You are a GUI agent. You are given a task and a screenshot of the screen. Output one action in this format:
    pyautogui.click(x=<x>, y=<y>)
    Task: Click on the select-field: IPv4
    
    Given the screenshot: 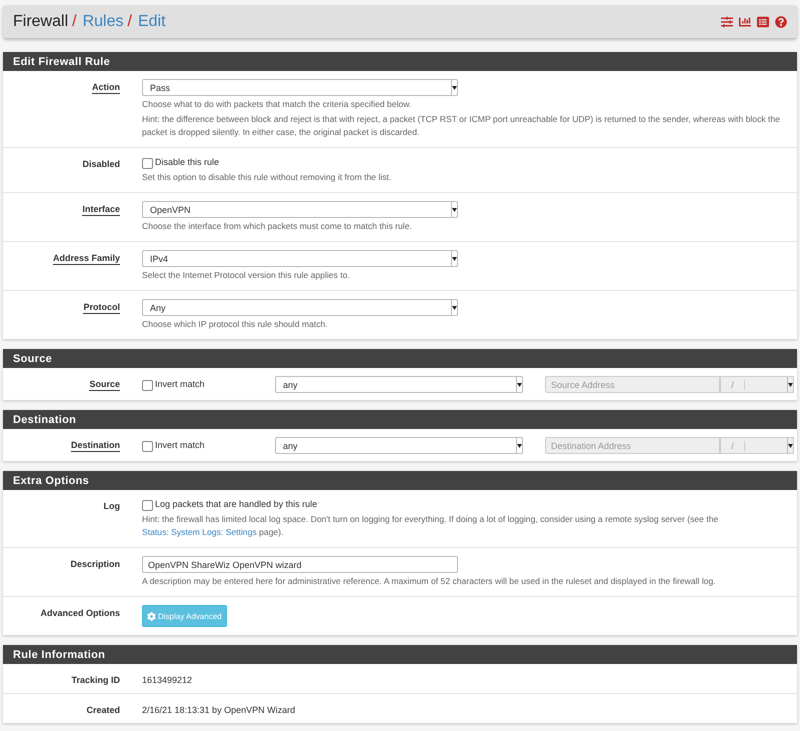 What is the action you would take?
    pyautogui.click(x=300, y=258)
    